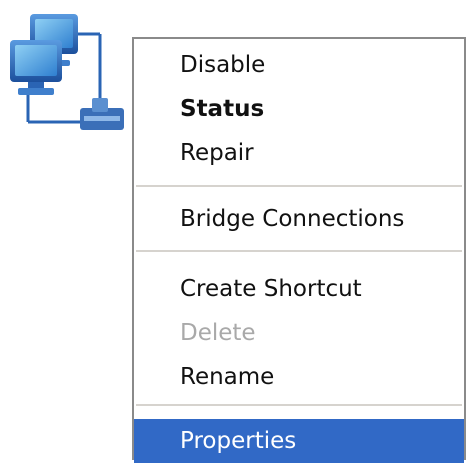  Describe the element at coordinates (299, 219) in the screenshot. I see `menu-item-bridge-connections: Bridge Connections` at that location.